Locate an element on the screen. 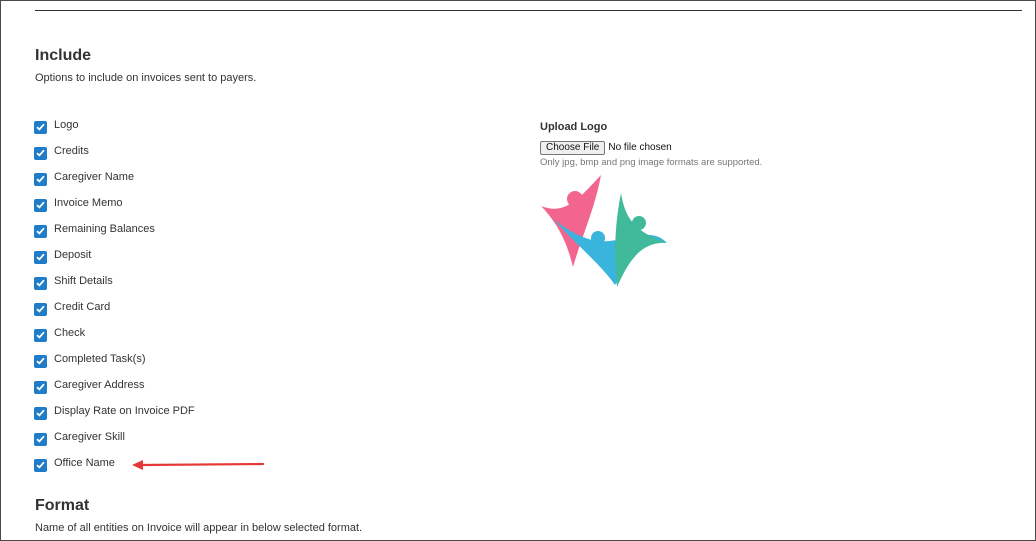 The width and height of the screenshot is (1036, 541). option-credit-card: Credit Card is located at coordinates (72, 309).